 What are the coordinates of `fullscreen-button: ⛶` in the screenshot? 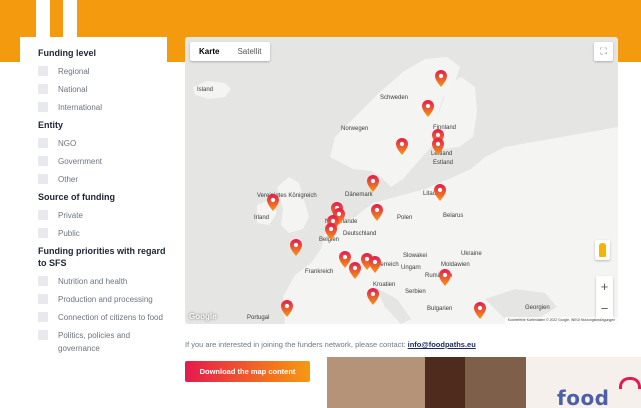 It's located at (603, 51).